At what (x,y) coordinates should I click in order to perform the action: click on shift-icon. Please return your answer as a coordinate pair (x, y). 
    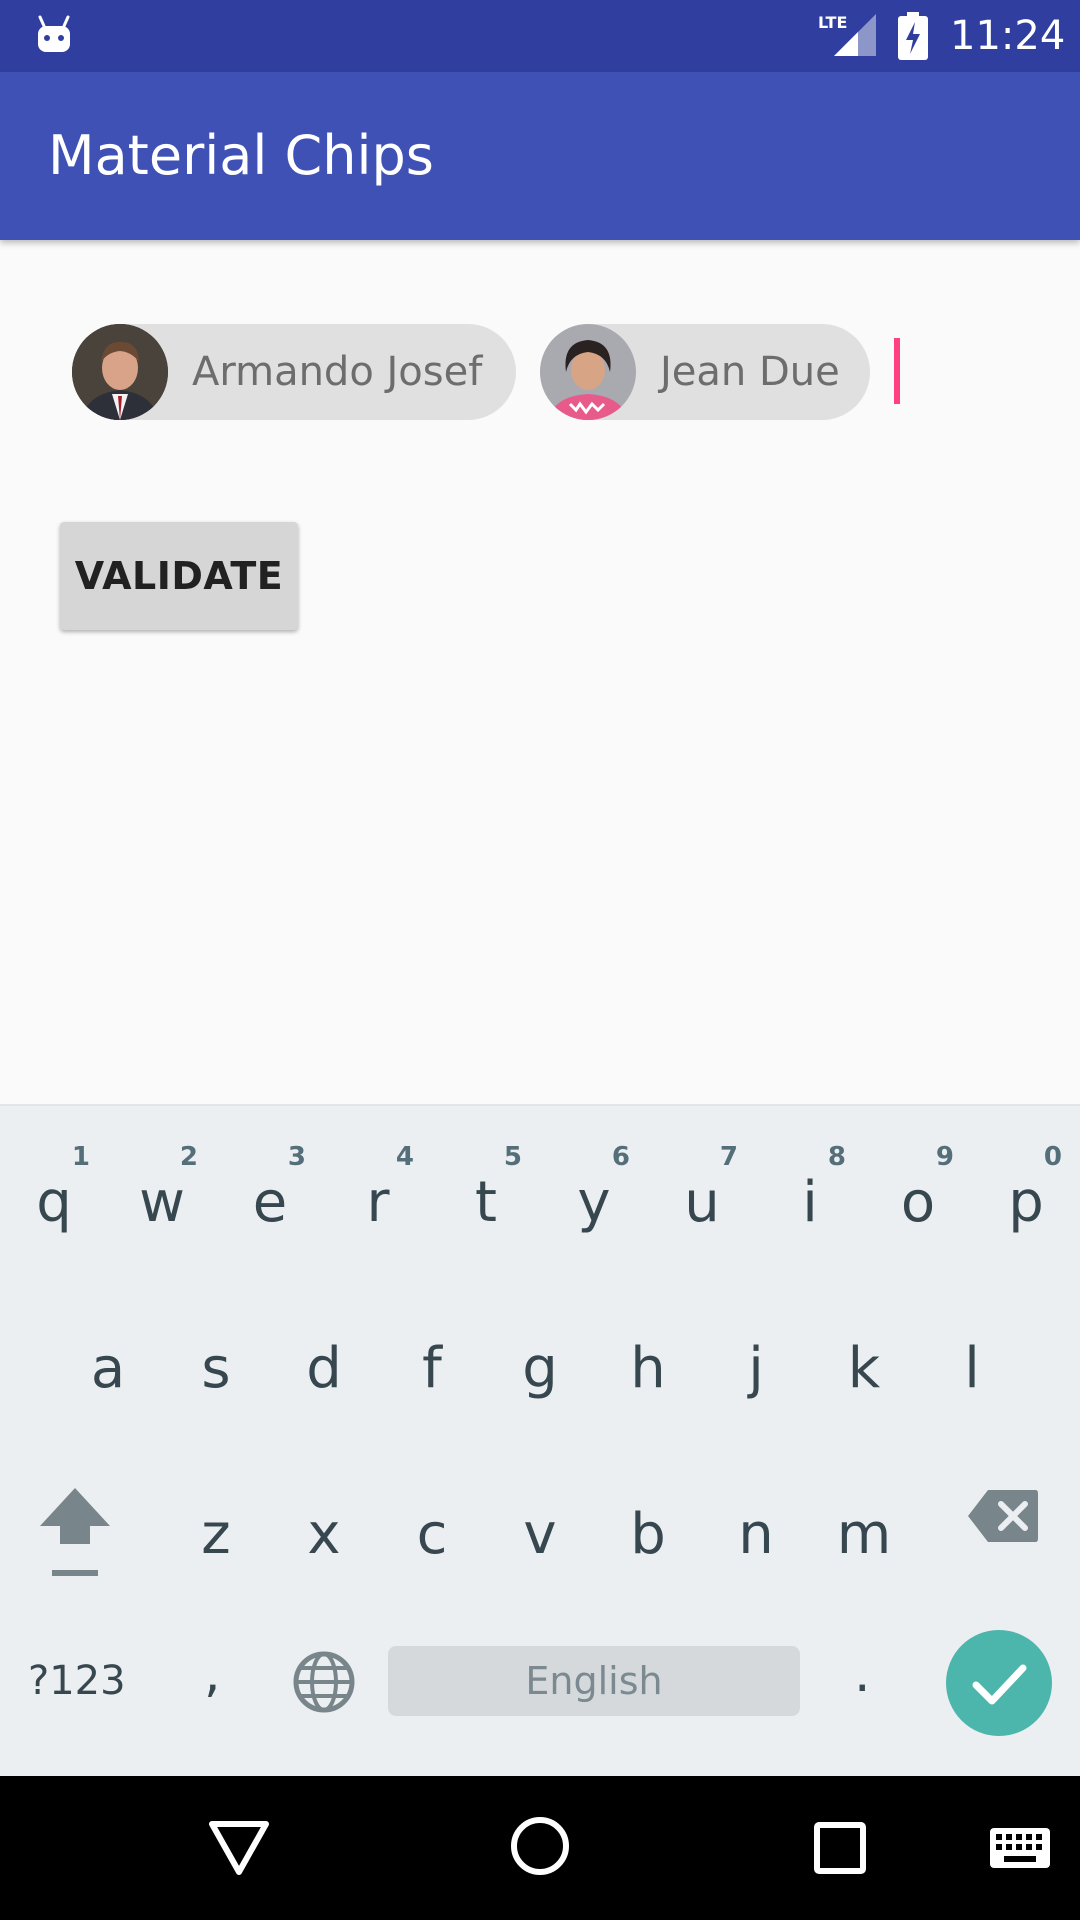
    Looking at the image, I should click on (75, 1532).